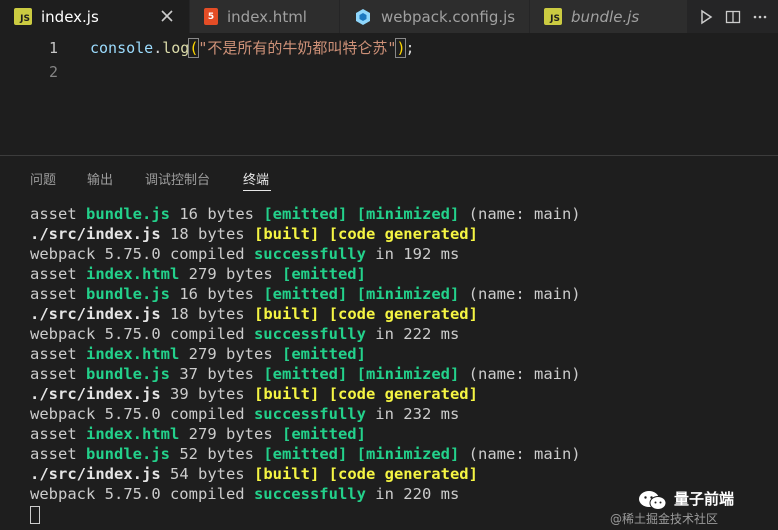  I want to click on terminal-text: in 232 ms, so click(412, 414).